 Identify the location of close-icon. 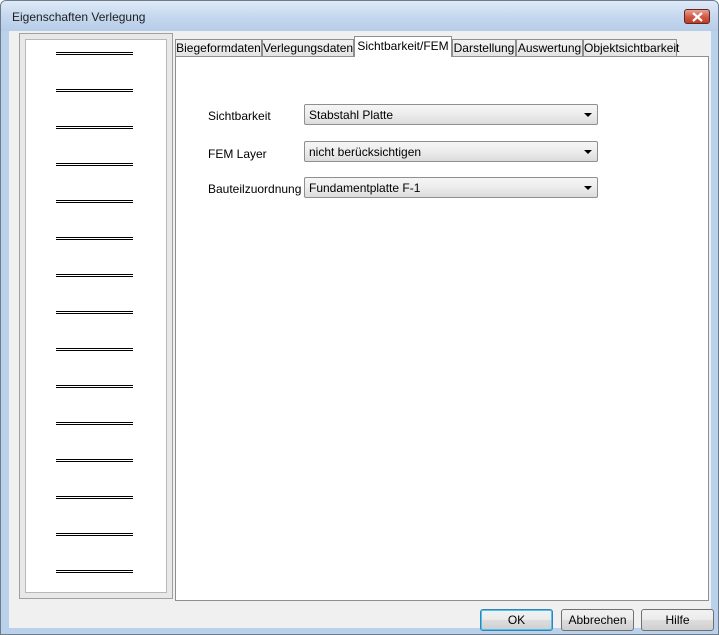
(697, 17).